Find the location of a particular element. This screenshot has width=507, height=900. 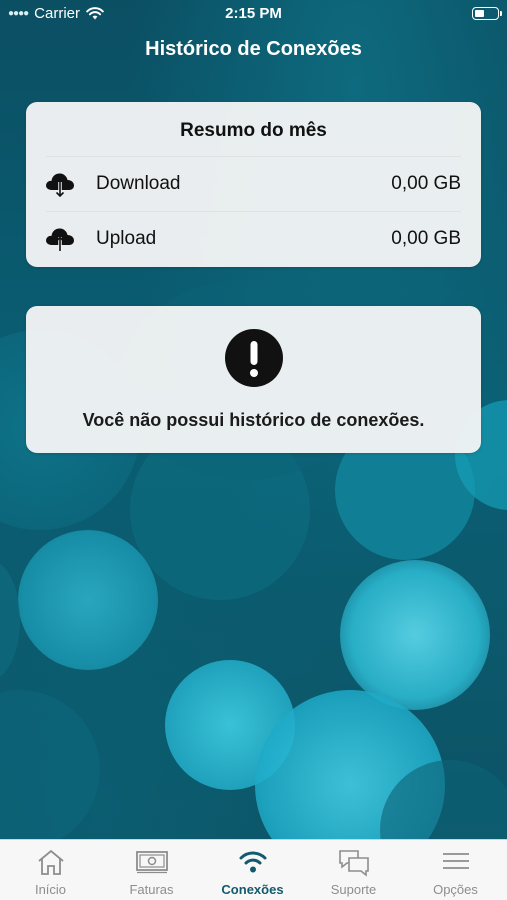

chat-bubbles-icon is located at coordinates (353, 863).